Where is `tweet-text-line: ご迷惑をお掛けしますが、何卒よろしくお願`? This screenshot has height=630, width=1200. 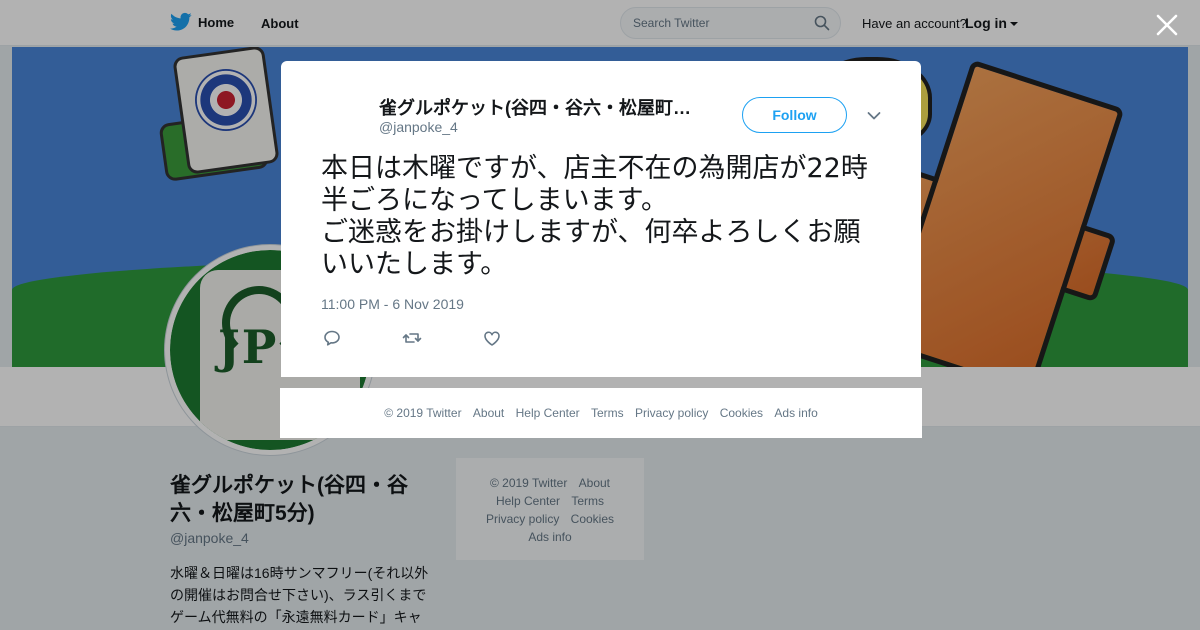 tweet-text-line: ご迷惑をお掛けしますが、何卒よろしくお願 is located at coordinates (591, 232).